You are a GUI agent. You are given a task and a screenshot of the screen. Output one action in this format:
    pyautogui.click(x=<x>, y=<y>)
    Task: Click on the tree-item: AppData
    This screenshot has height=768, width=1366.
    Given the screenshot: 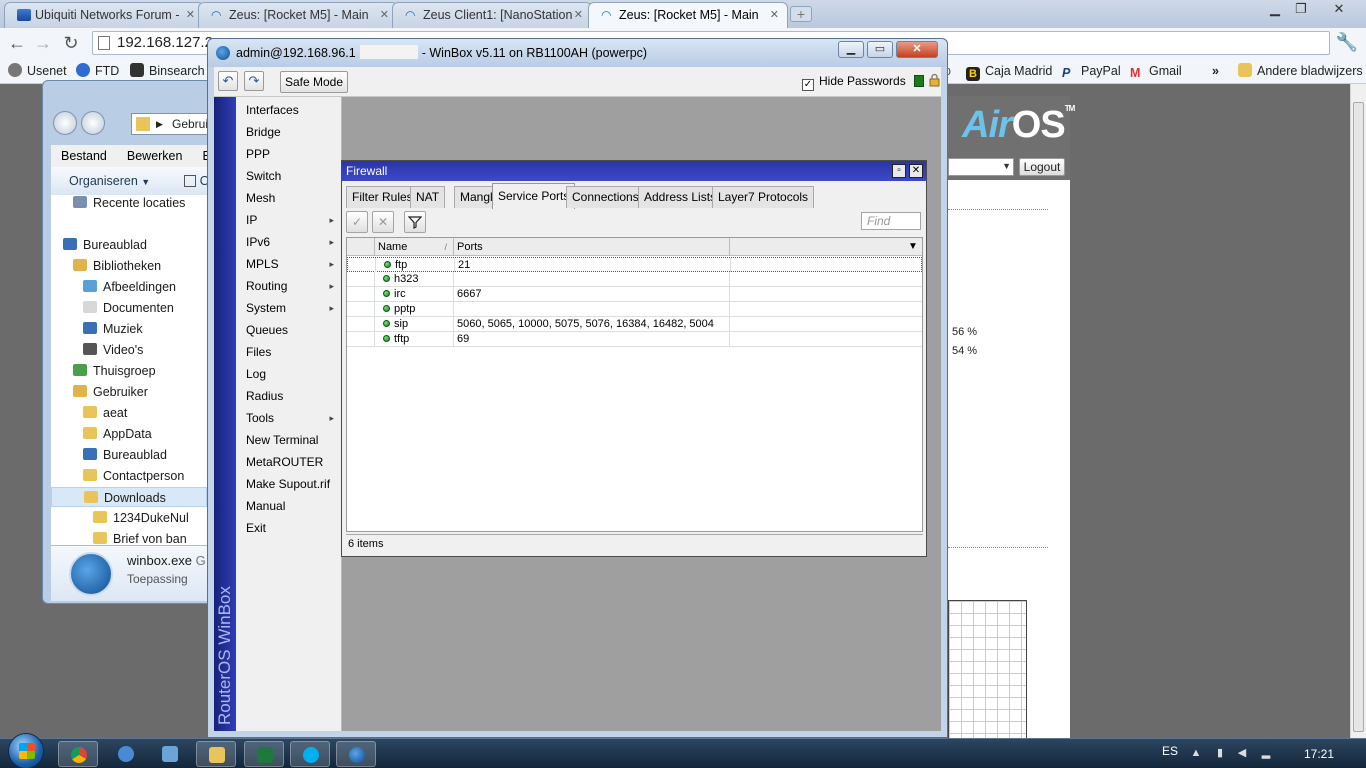 What is the action you would take?
    pyautogui.click(x=117, y=434)
    